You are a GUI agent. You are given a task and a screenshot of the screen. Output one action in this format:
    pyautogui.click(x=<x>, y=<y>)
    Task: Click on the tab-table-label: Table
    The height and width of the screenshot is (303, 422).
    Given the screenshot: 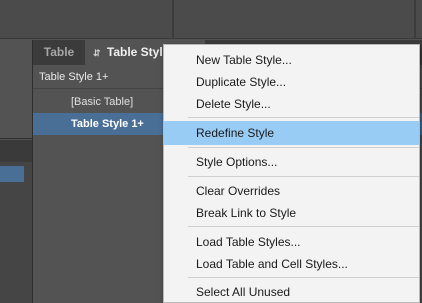 What is the action you would take?
    pyautogui.click(x=59, y=52)
    